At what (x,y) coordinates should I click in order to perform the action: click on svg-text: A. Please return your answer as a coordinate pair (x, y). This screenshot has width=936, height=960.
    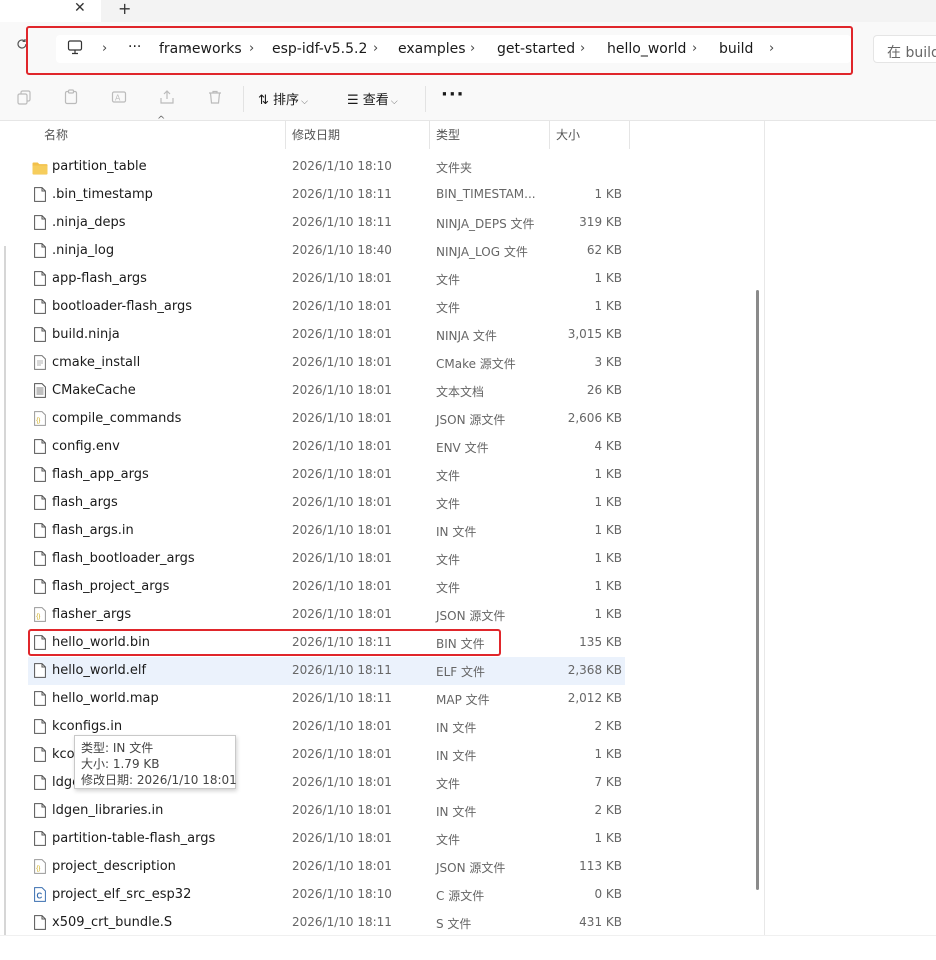
    Looking at the image, I should click on (118, 98).